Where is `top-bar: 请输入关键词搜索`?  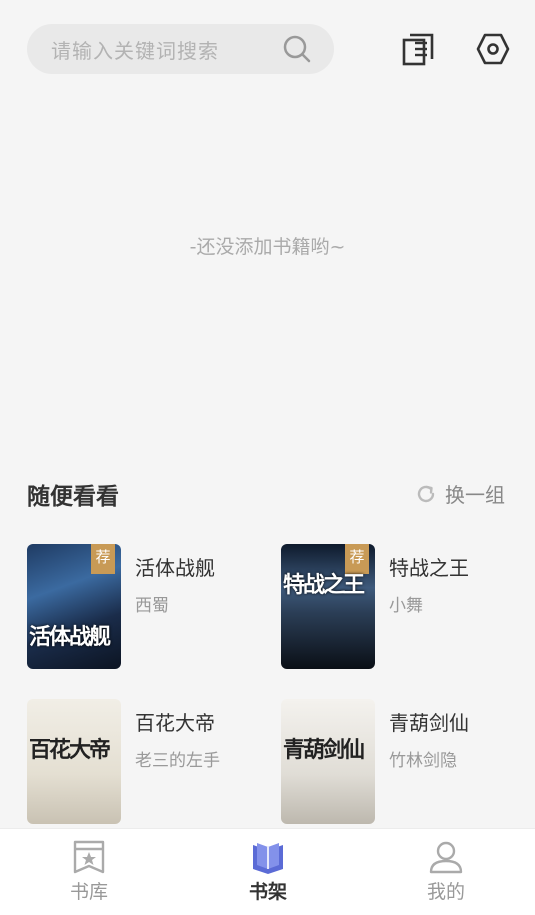 top-bar: 请输入关键词搜索 is located at coordinates (267, 50).